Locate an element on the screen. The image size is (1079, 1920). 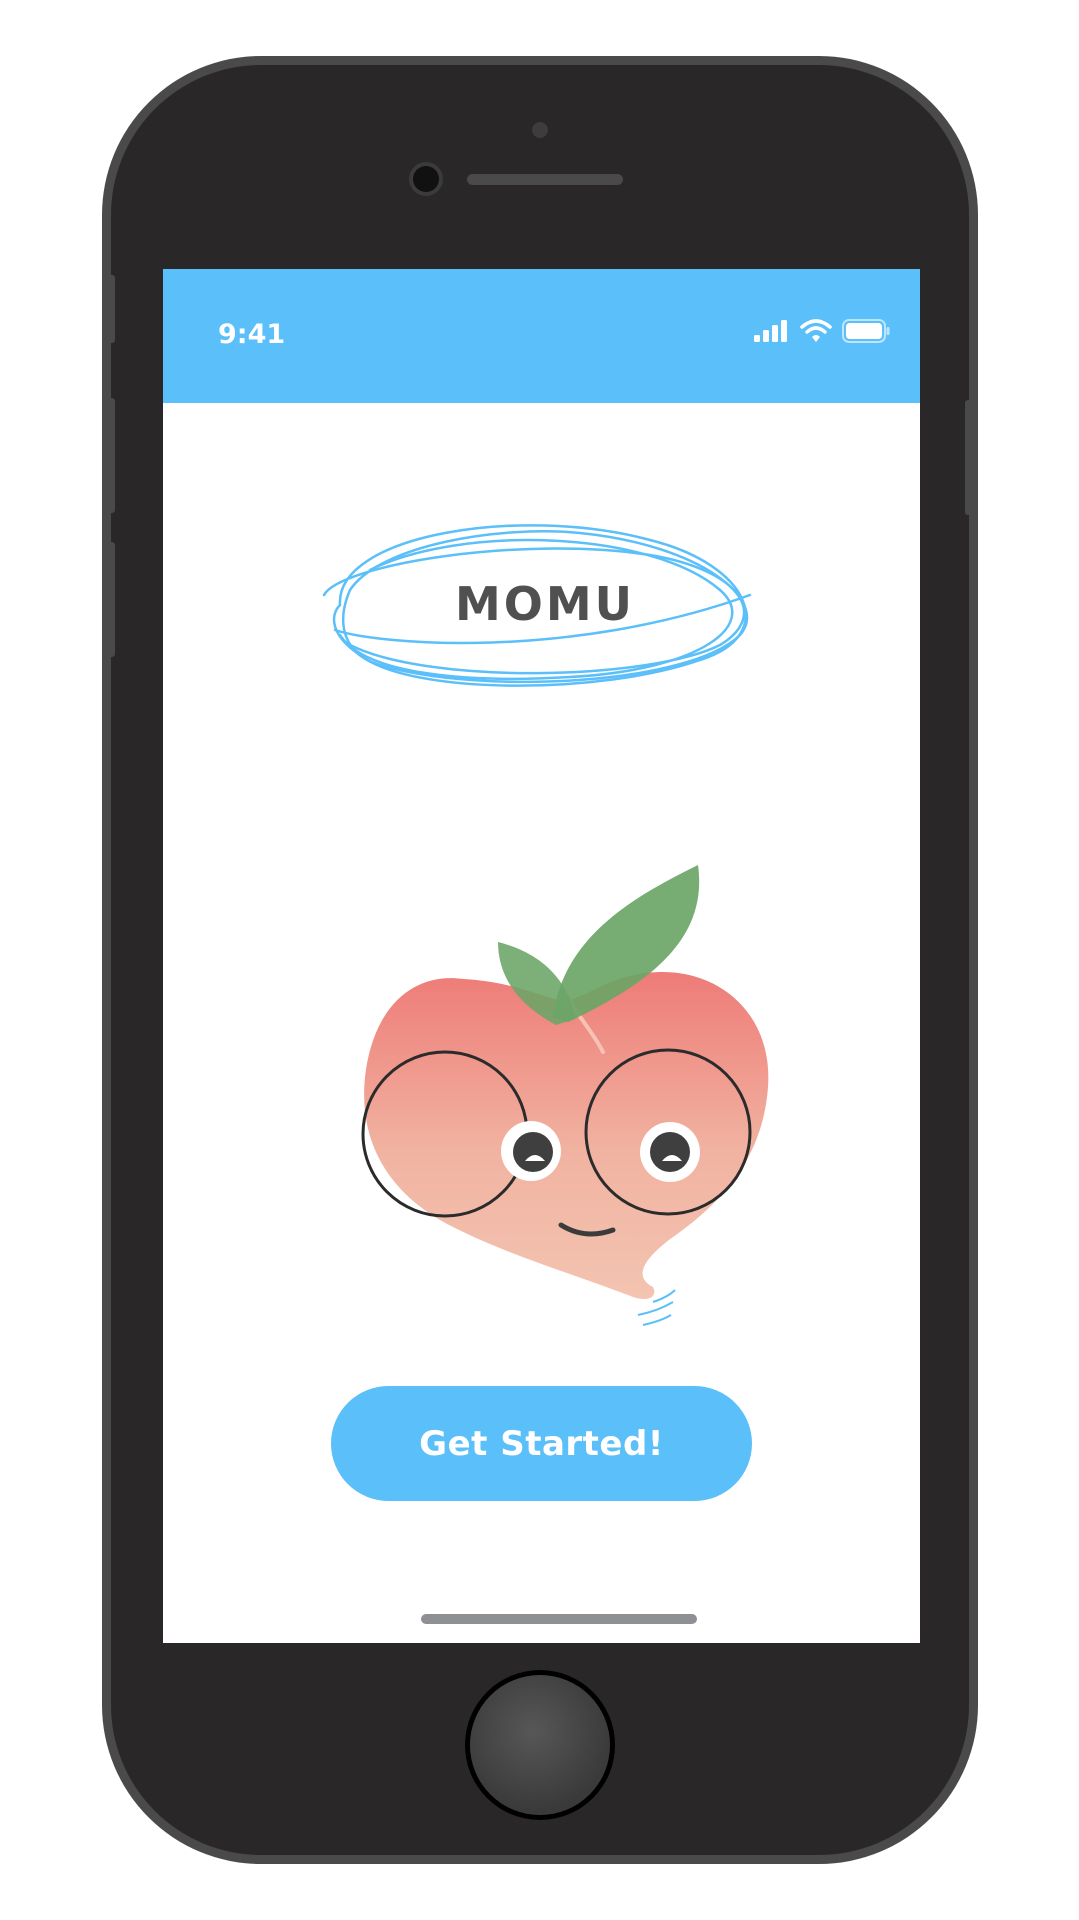
status-icons is located at coordinates (822, 331).